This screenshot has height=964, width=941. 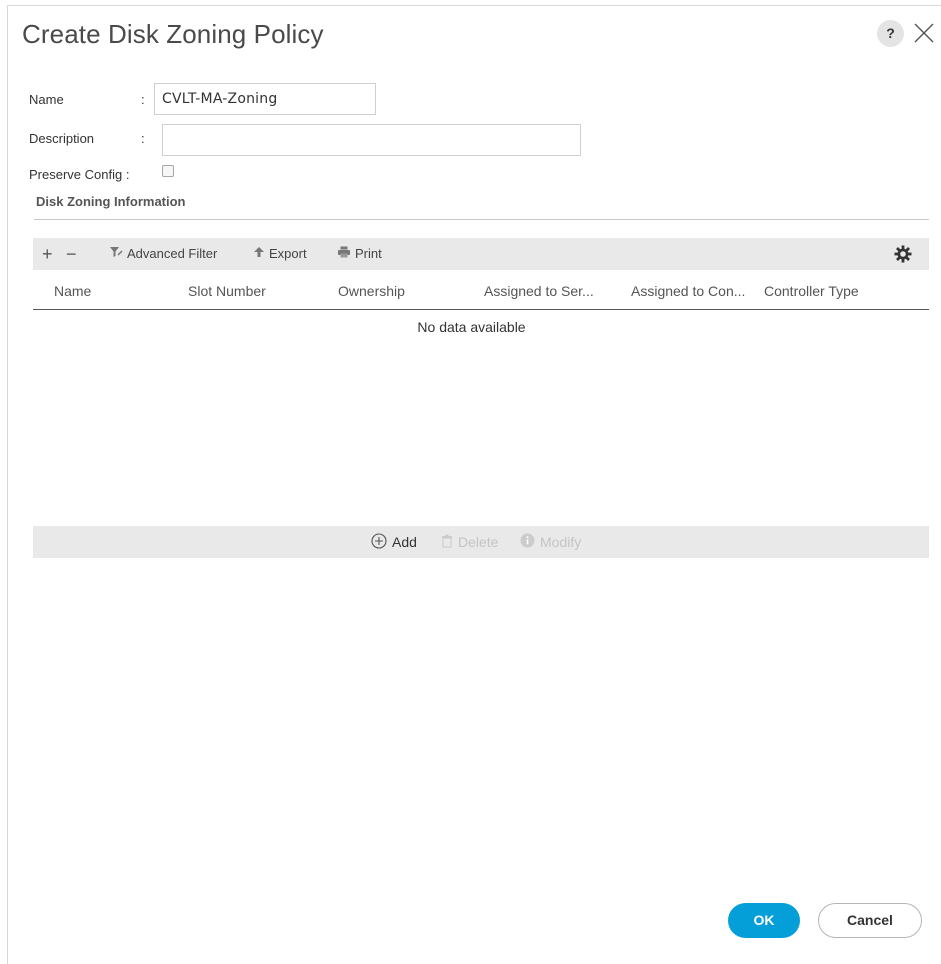 I want to click on advanced-filter-label: Advanced Filter, so click(x=172, y=253).